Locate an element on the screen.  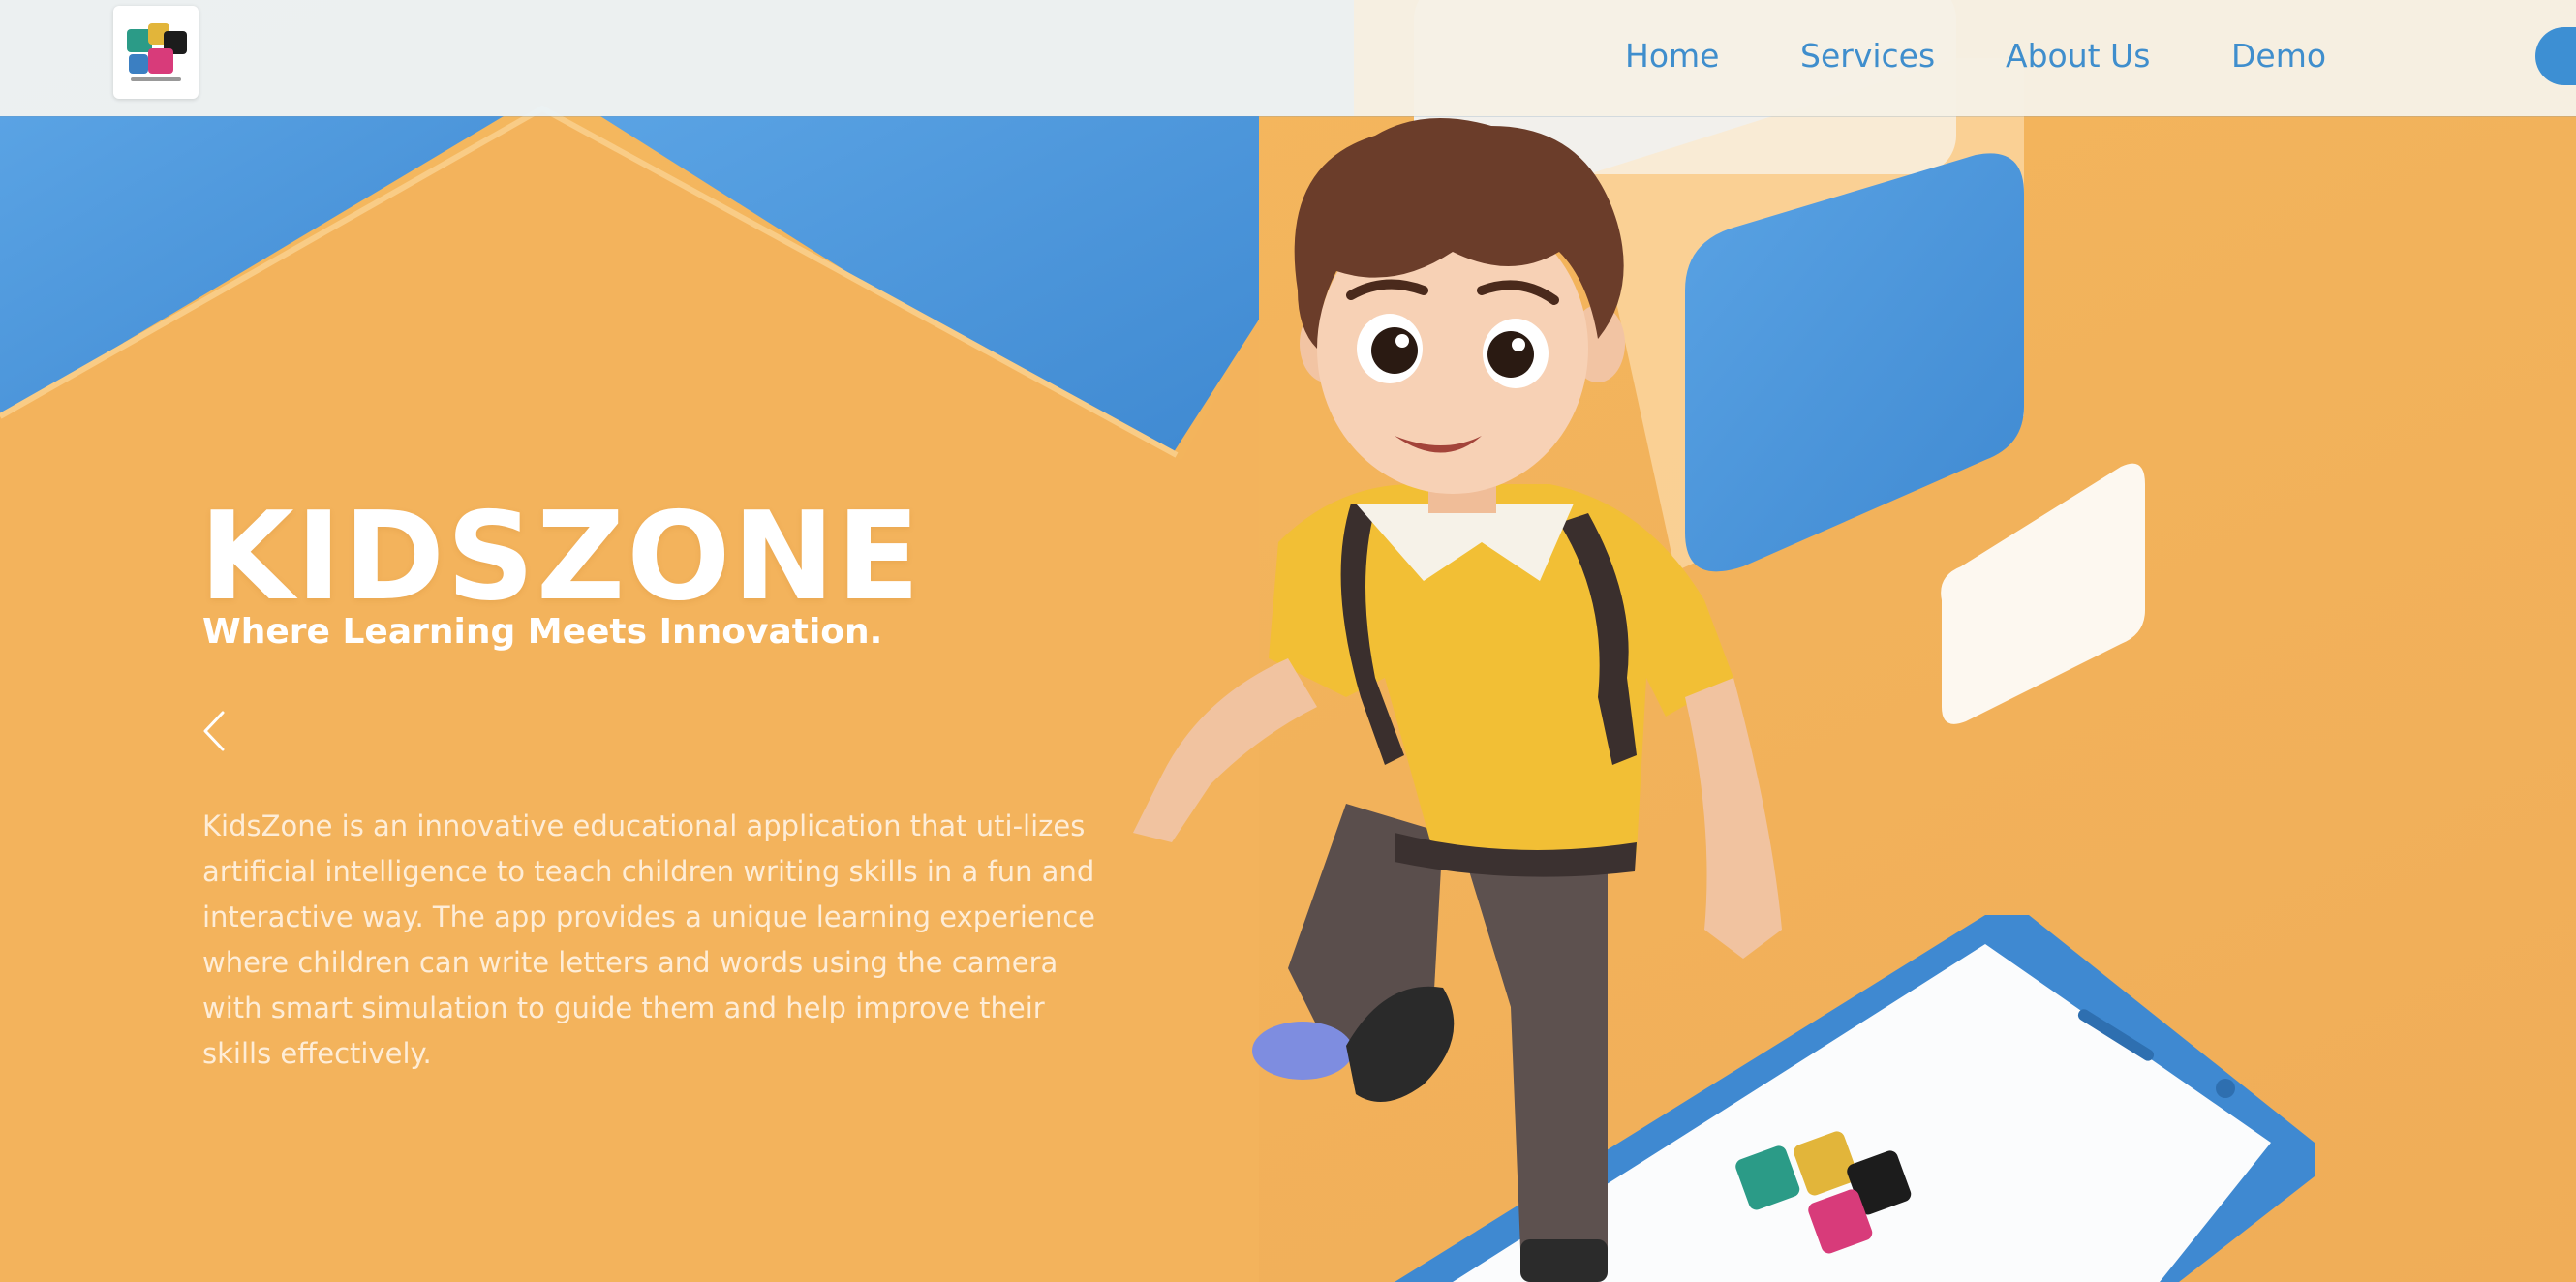
nav-links: Home Services About Us Demo is located at coordinates (1288, 58).